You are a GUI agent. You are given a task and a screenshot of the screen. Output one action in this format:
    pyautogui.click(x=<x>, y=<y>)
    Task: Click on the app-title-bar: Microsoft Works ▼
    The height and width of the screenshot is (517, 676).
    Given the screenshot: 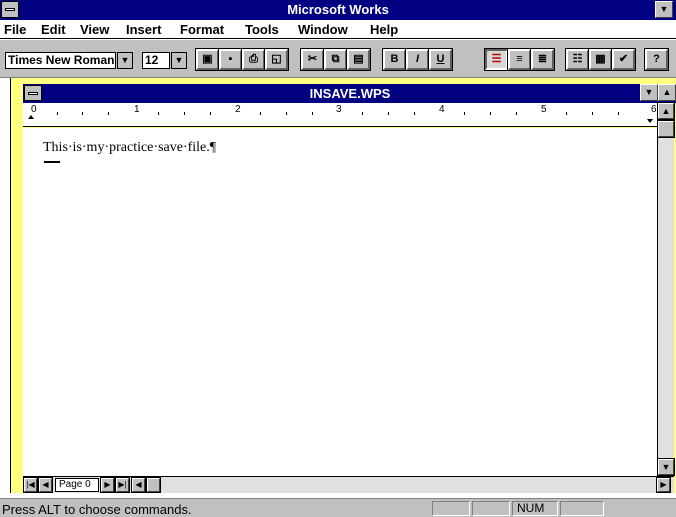 What is the action you would take?
    pyautogui.click(x=338, y=10)
    